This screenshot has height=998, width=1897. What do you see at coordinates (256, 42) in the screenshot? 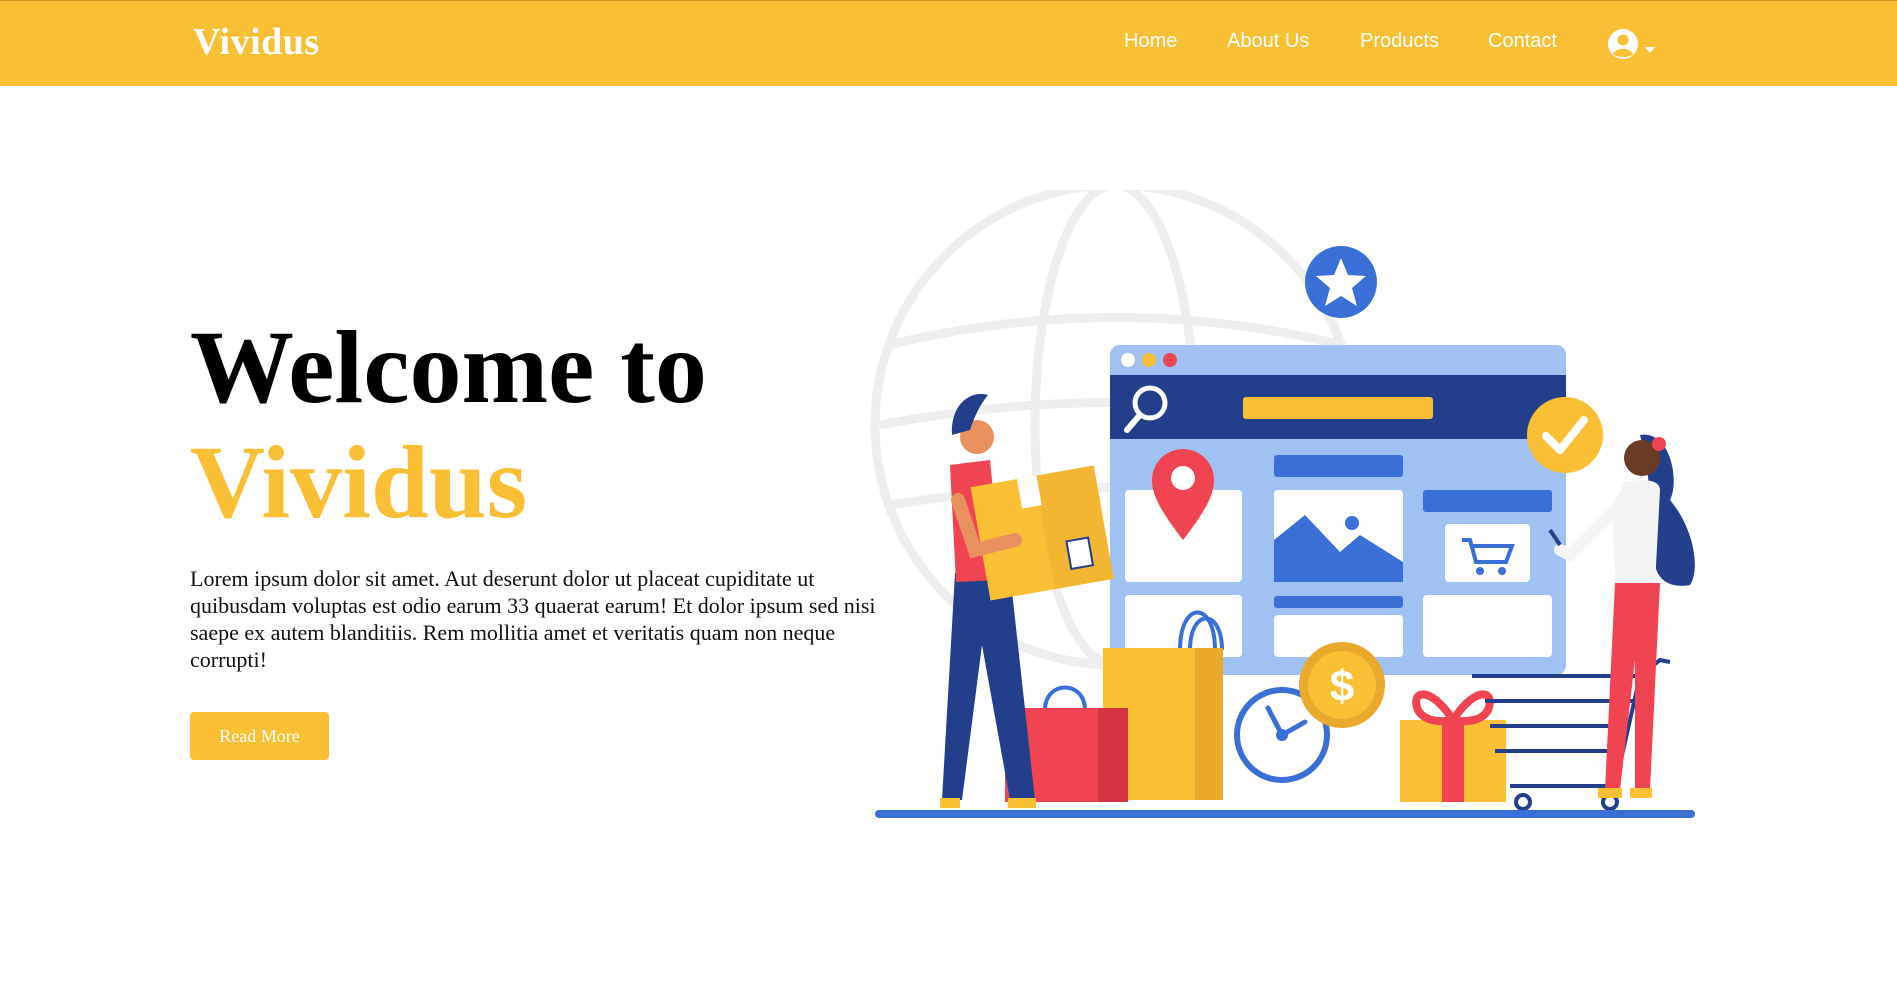
I see `brand-logo: Vividus` at bounding box center [256, 42].